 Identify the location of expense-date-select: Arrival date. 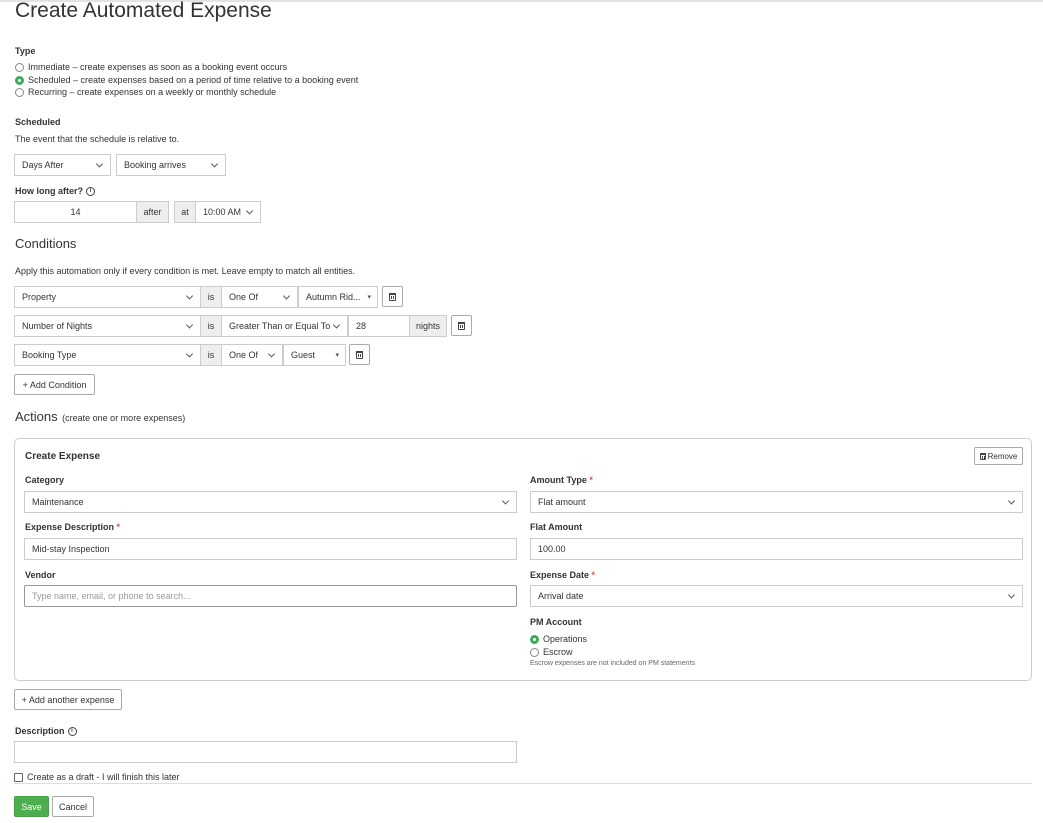
(776, 596).